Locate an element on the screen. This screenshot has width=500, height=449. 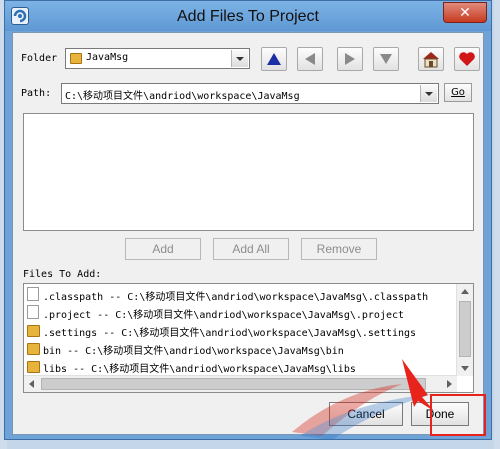
right-arrow-icon is located at coordinates (350, 59).